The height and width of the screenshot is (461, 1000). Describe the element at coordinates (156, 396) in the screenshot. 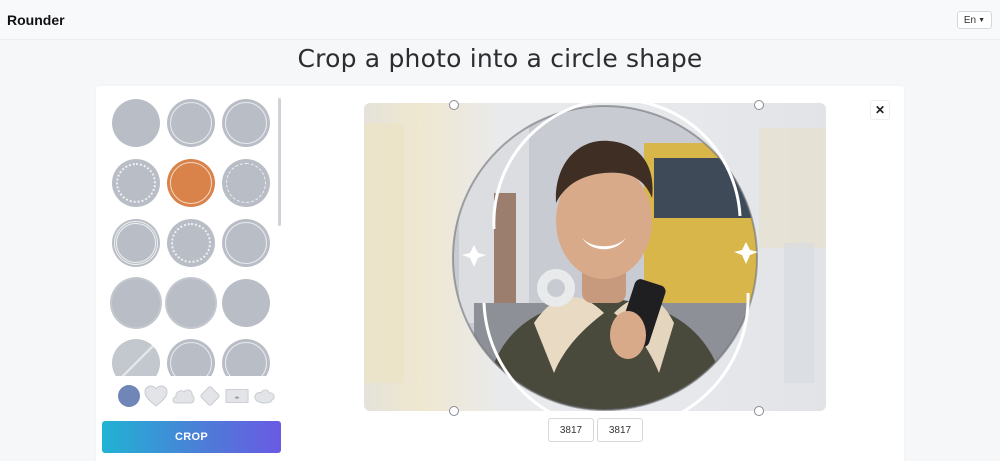

I see `heart-shape-icon` at that location.